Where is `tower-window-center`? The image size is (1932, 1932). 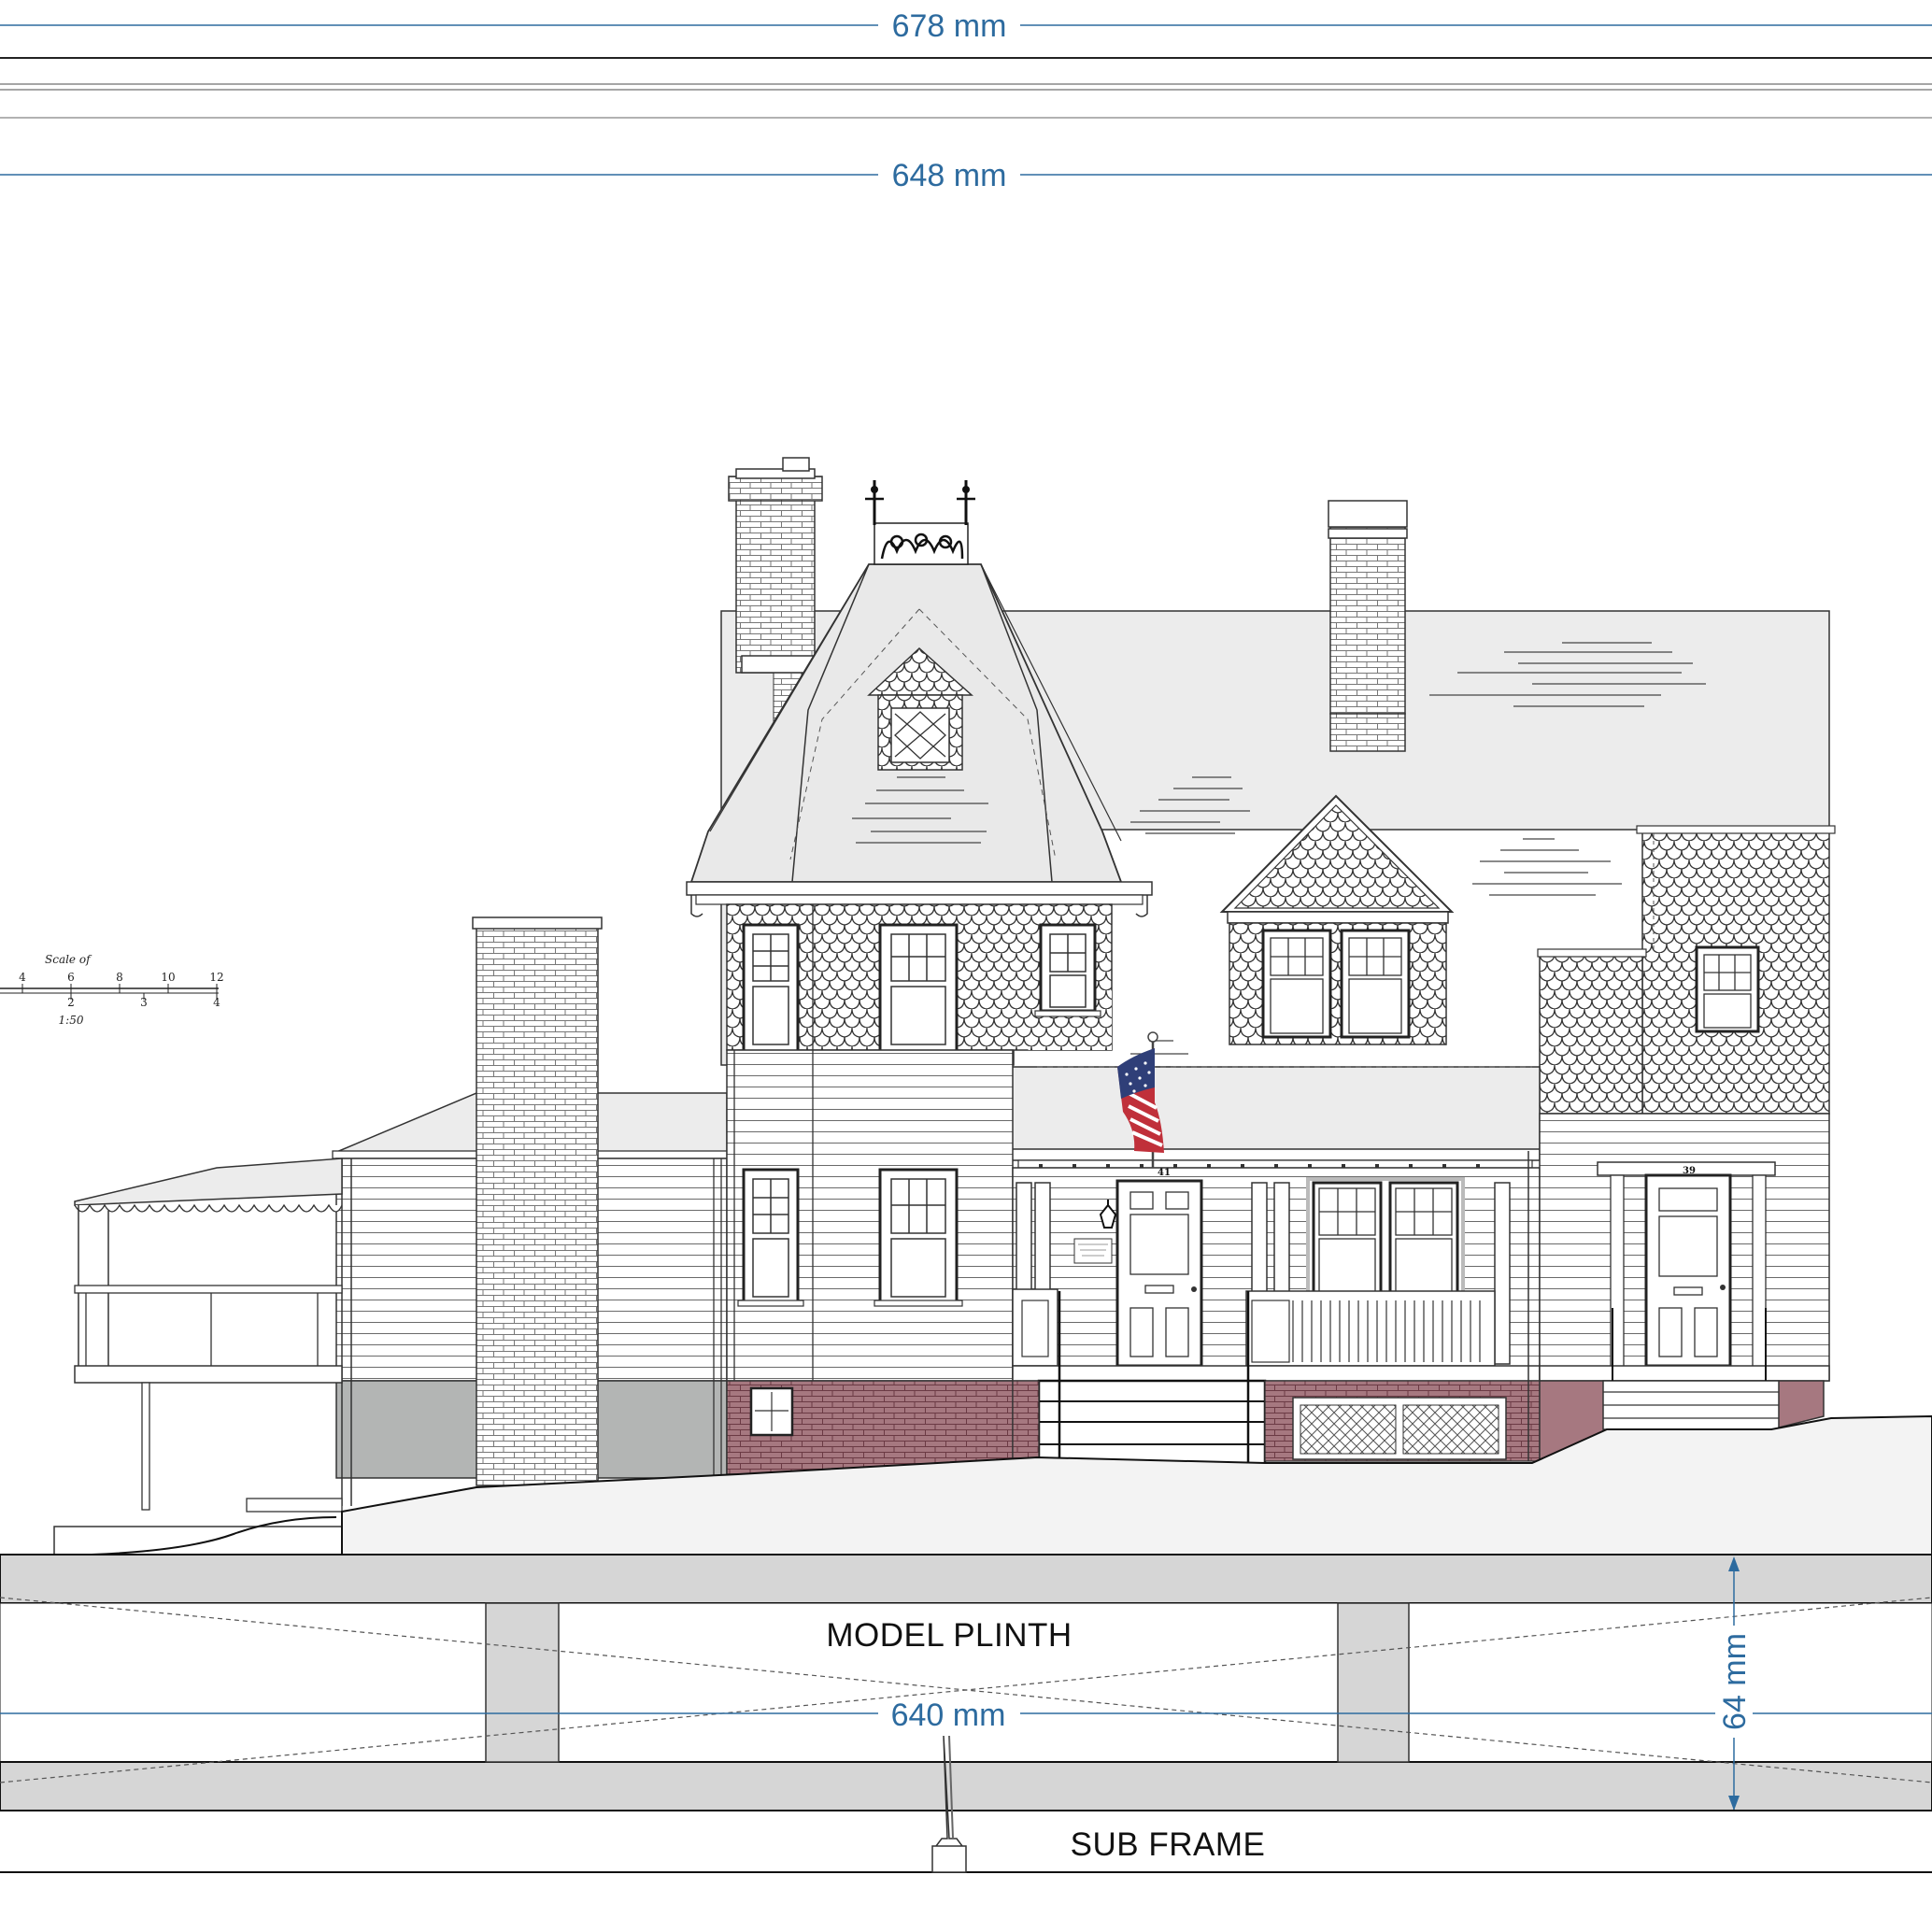 tower-window-center is located at coordinates (918, 990).